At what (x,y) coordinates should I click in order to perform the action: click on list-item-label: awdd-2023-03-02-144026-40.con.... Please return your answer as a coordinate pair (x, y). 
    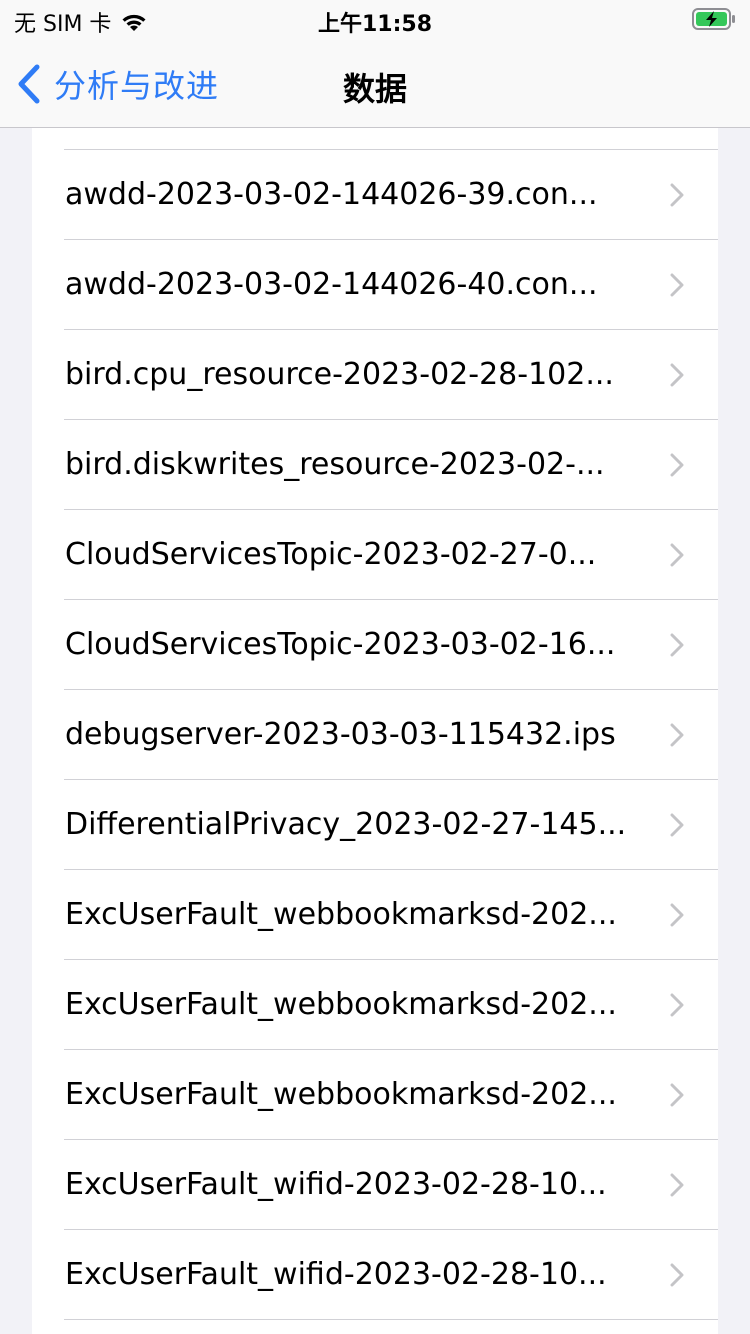
    Looking at the image, I should click on (331, 284).